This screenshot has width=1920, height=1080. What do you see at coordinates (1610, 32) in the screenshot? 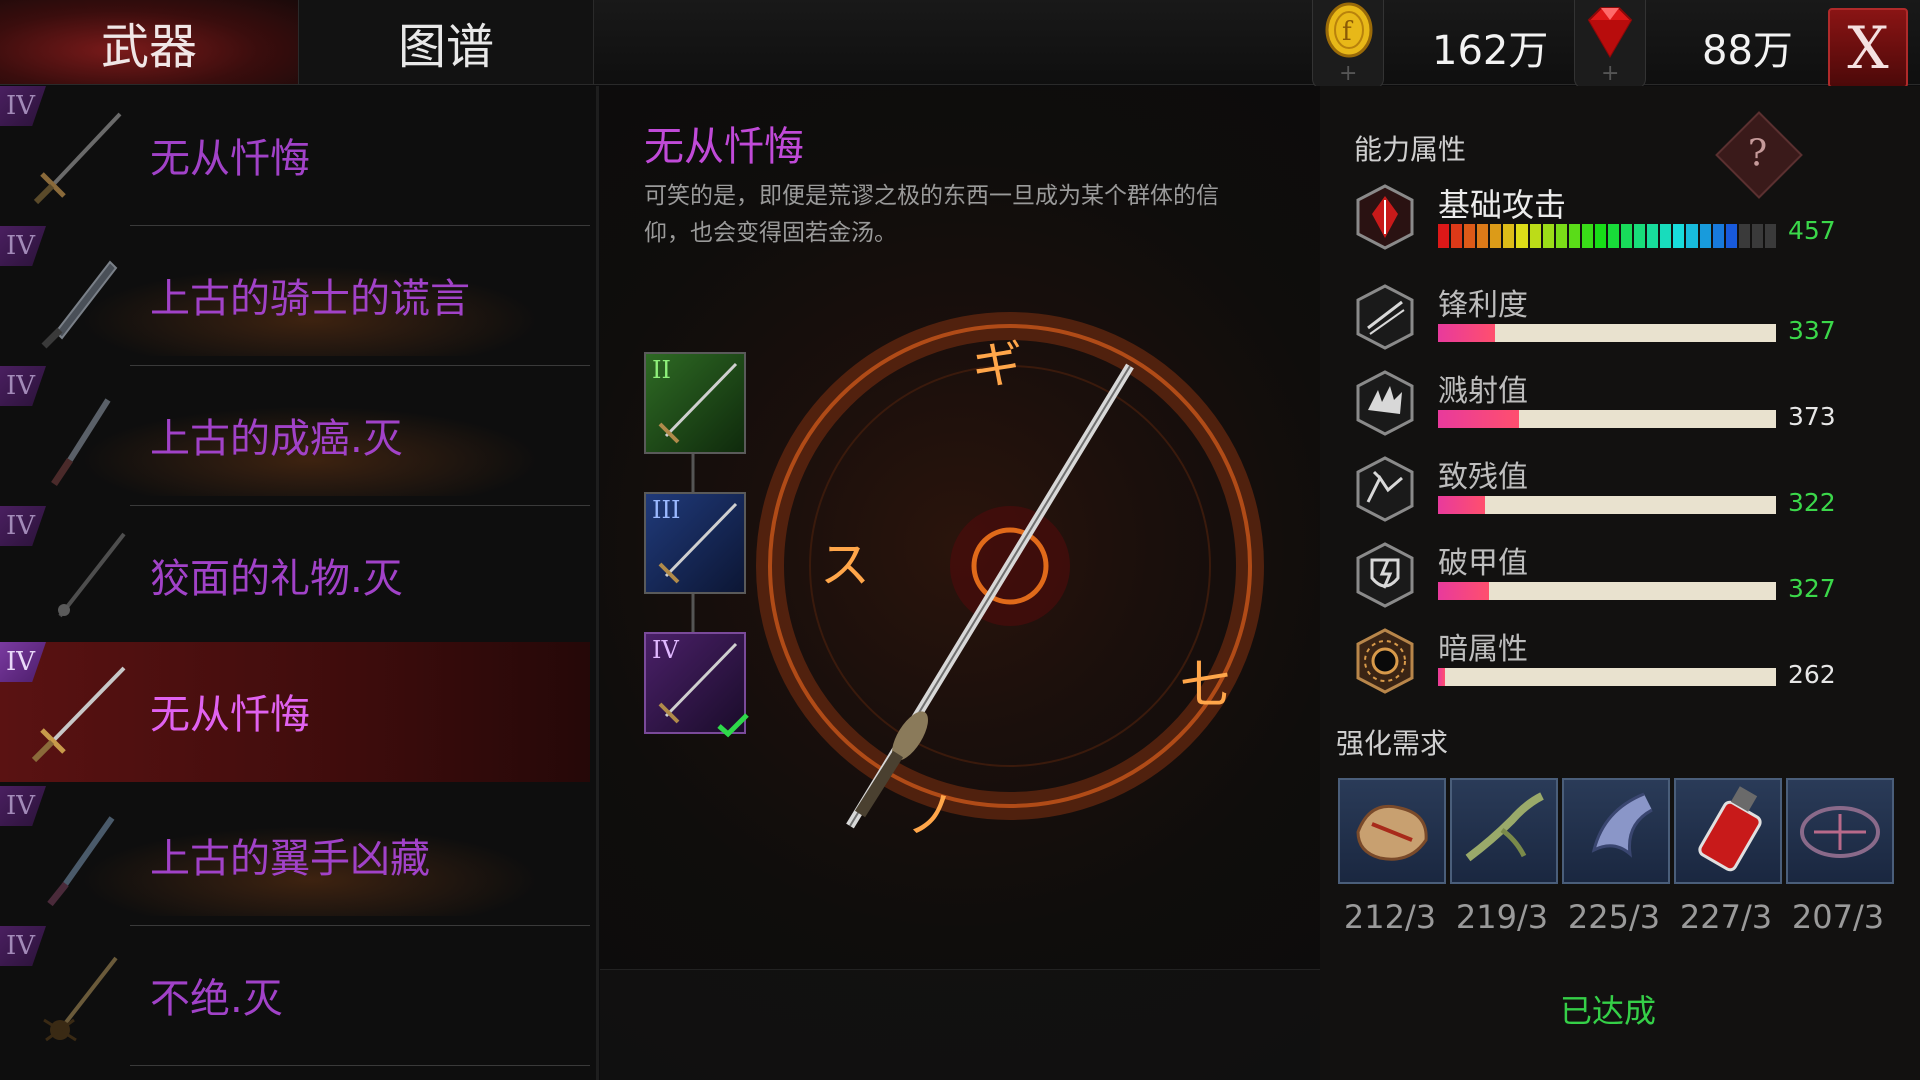
I see `red-gem-icon` at bounding box center [1610, 32].